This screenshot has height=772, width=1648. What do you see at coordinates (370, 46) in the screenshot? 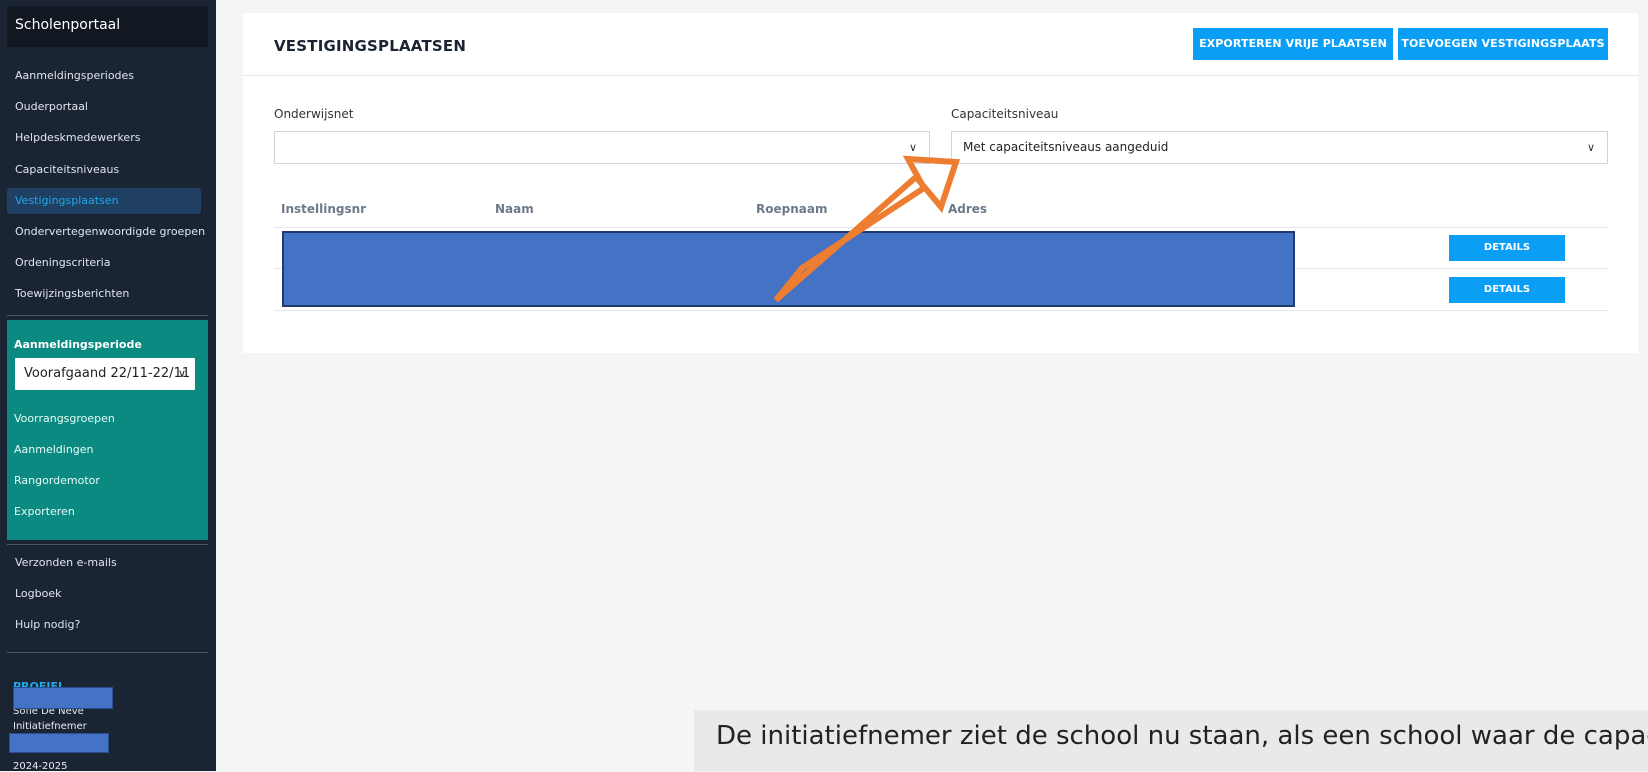
I see `page-title: VESTIGINGSPLAATSEN` at bounding box center [370, 46].